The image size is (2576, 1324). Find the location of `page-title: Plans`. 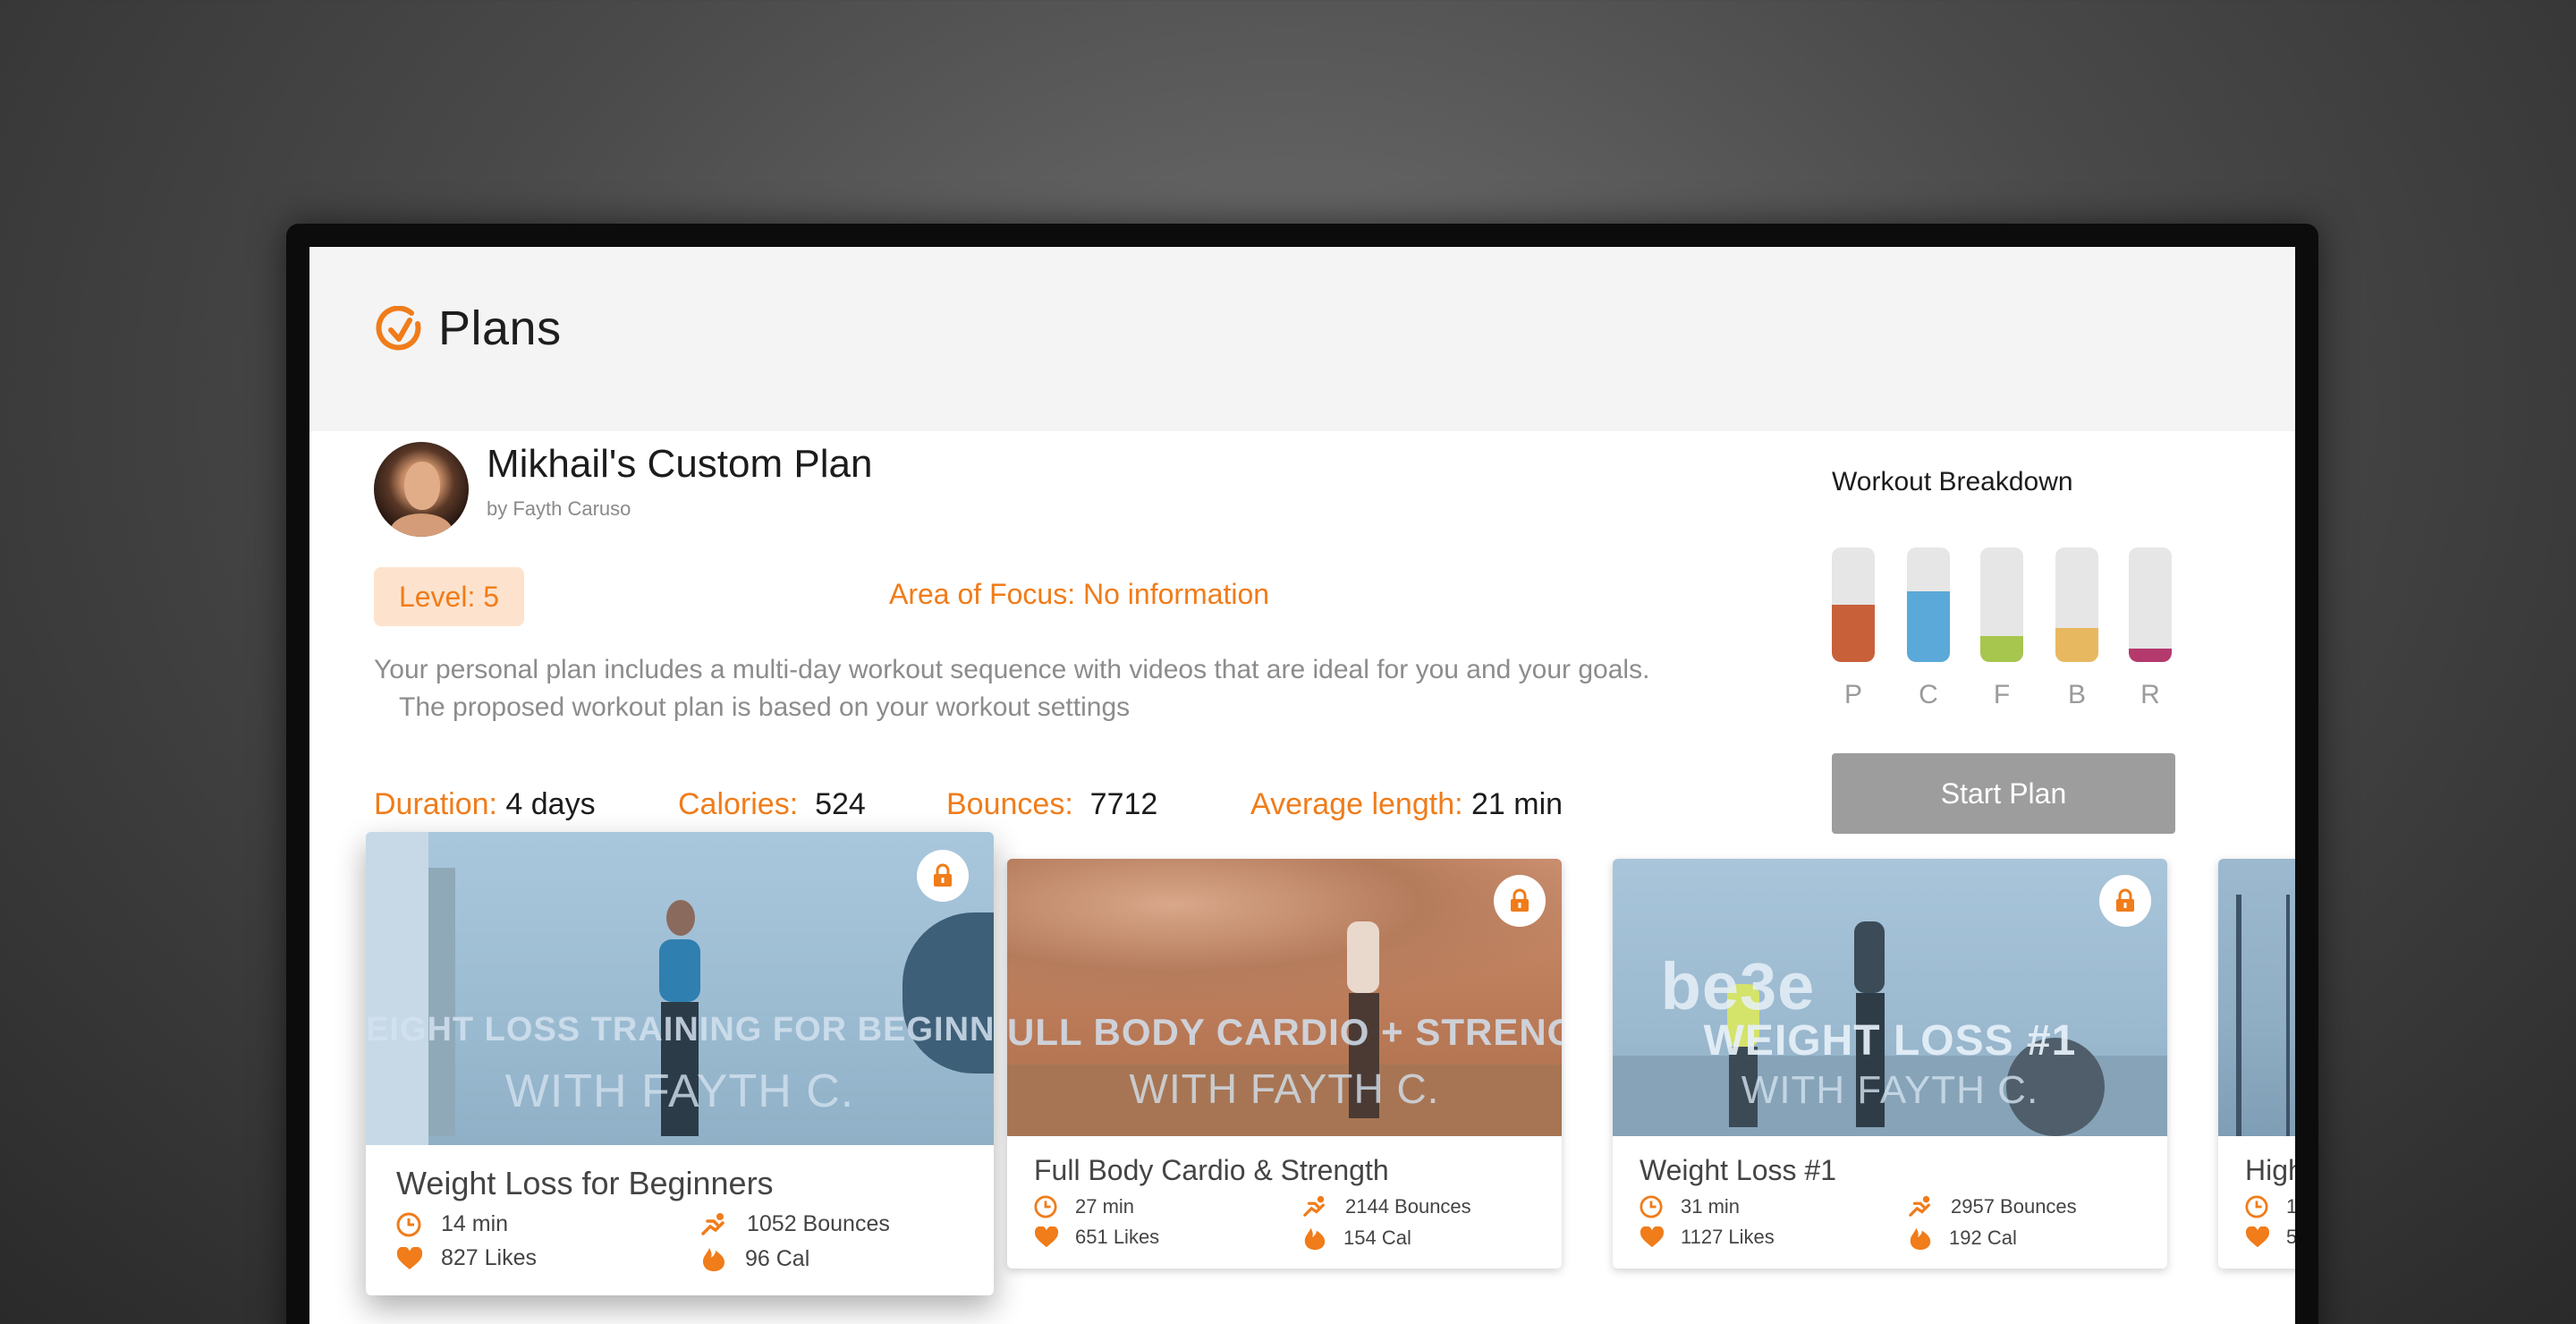

page-title: Plans is located at coordinates (500, 328).